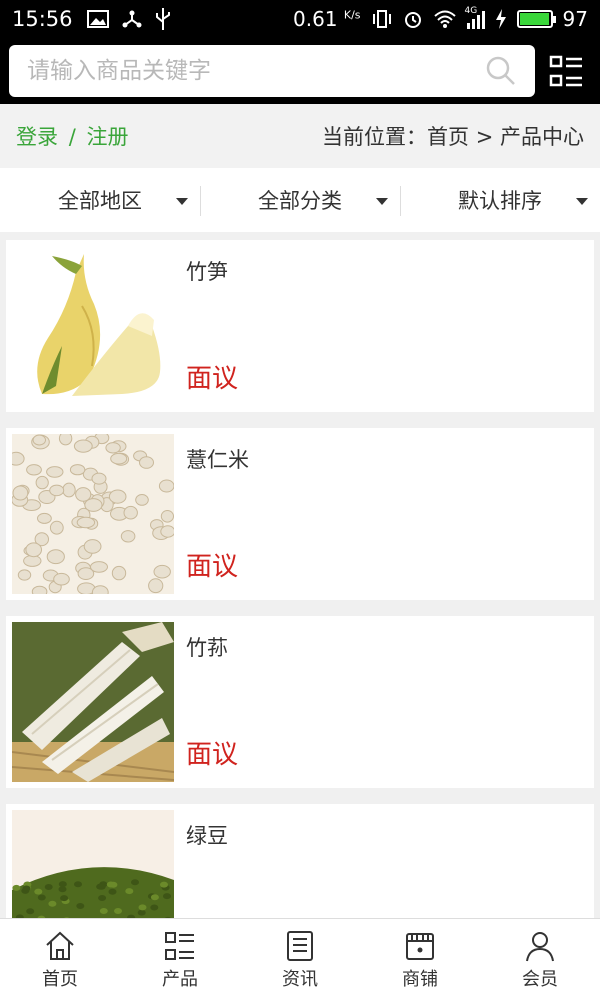  What do you see at coordinates (42, 19) in the screenshot?
I see `status-time: 15:56` at bounding box center [42, 19].